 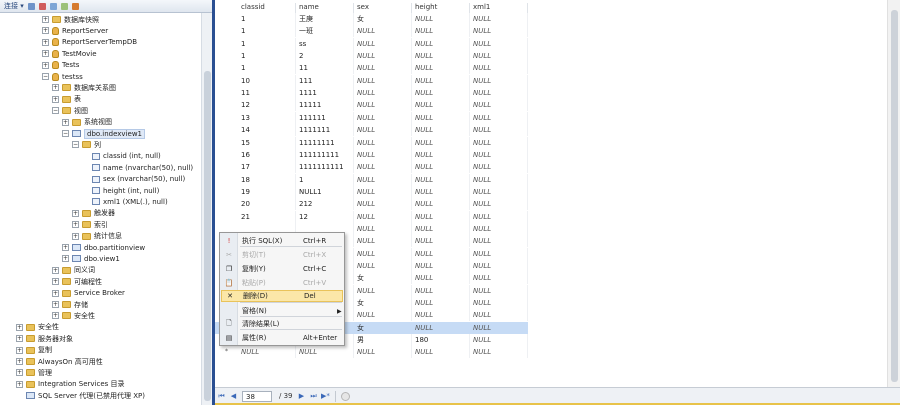 I want to click on tree-node: sex (nvarchar(50), null), so click(x=133, y=179).